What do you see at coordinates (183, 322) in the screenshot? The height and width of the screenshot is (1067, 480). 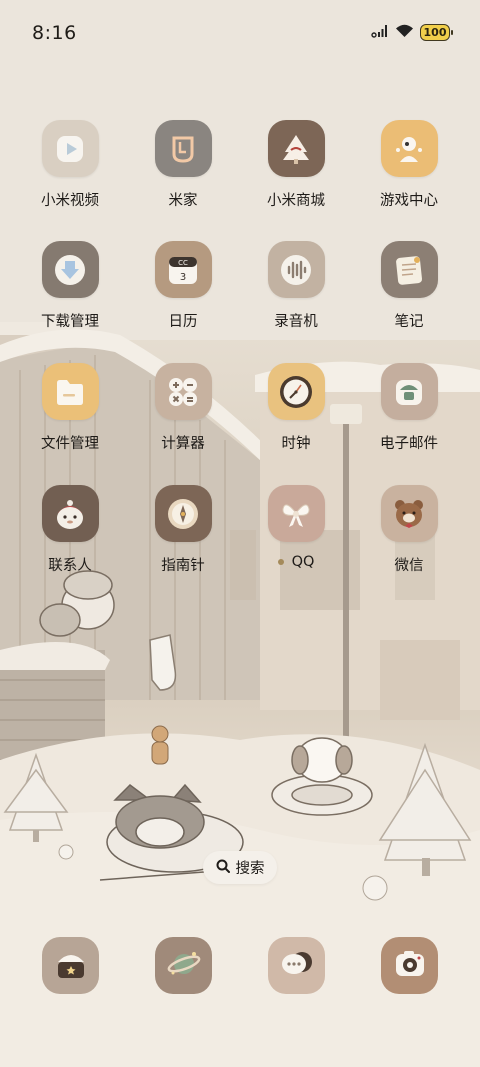 I see `app-label: 日历` at bounding box center [183, 322].